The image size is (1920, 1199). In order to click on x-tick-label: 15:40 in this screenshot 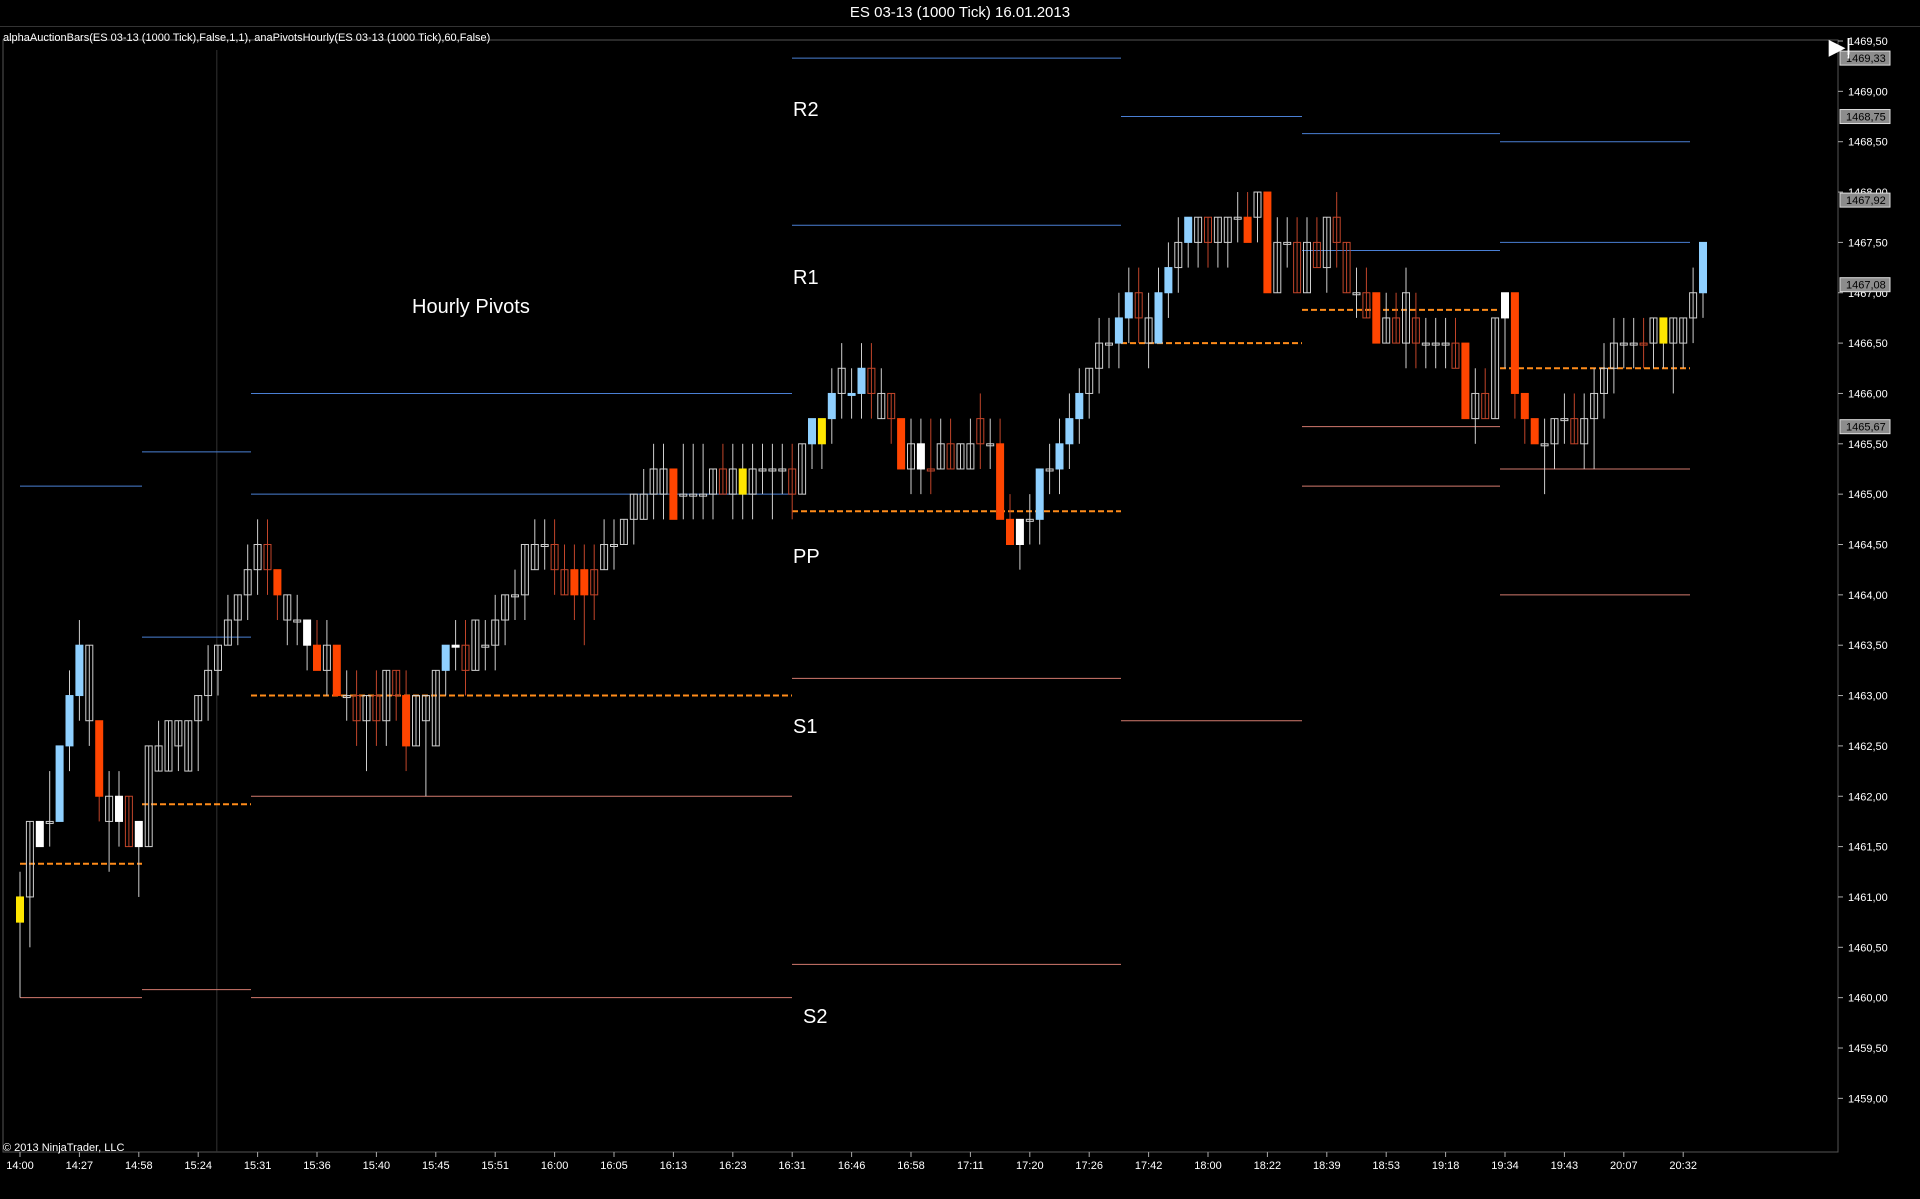, I will do `click(377, 1166)`.